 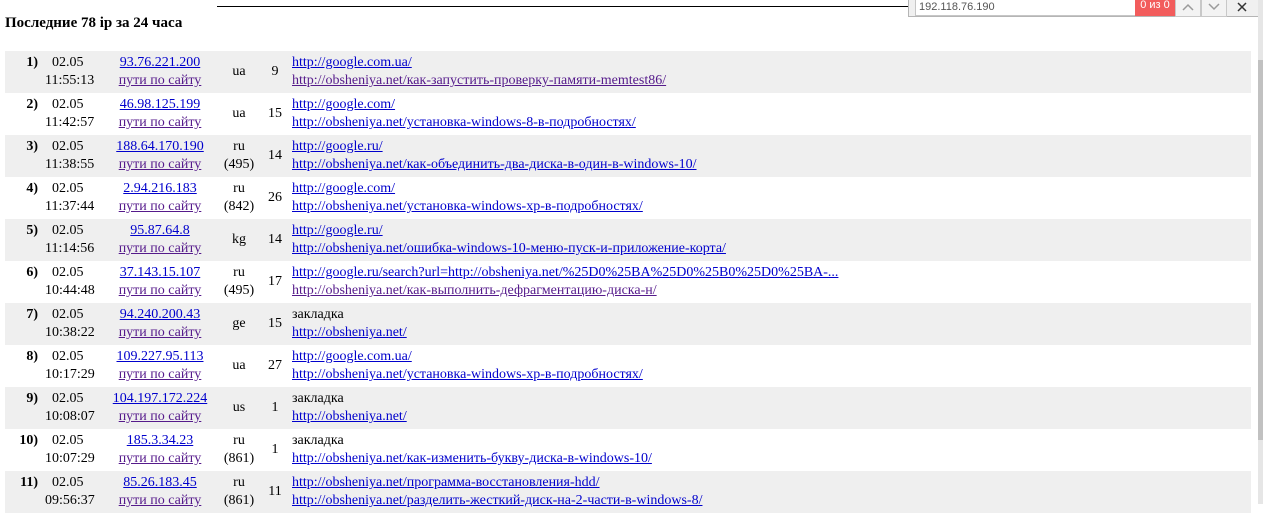 What do you see at coordinates (275, 155) in the screenshot?
I see `visit-count: 14` at bounding box center [275, 155].